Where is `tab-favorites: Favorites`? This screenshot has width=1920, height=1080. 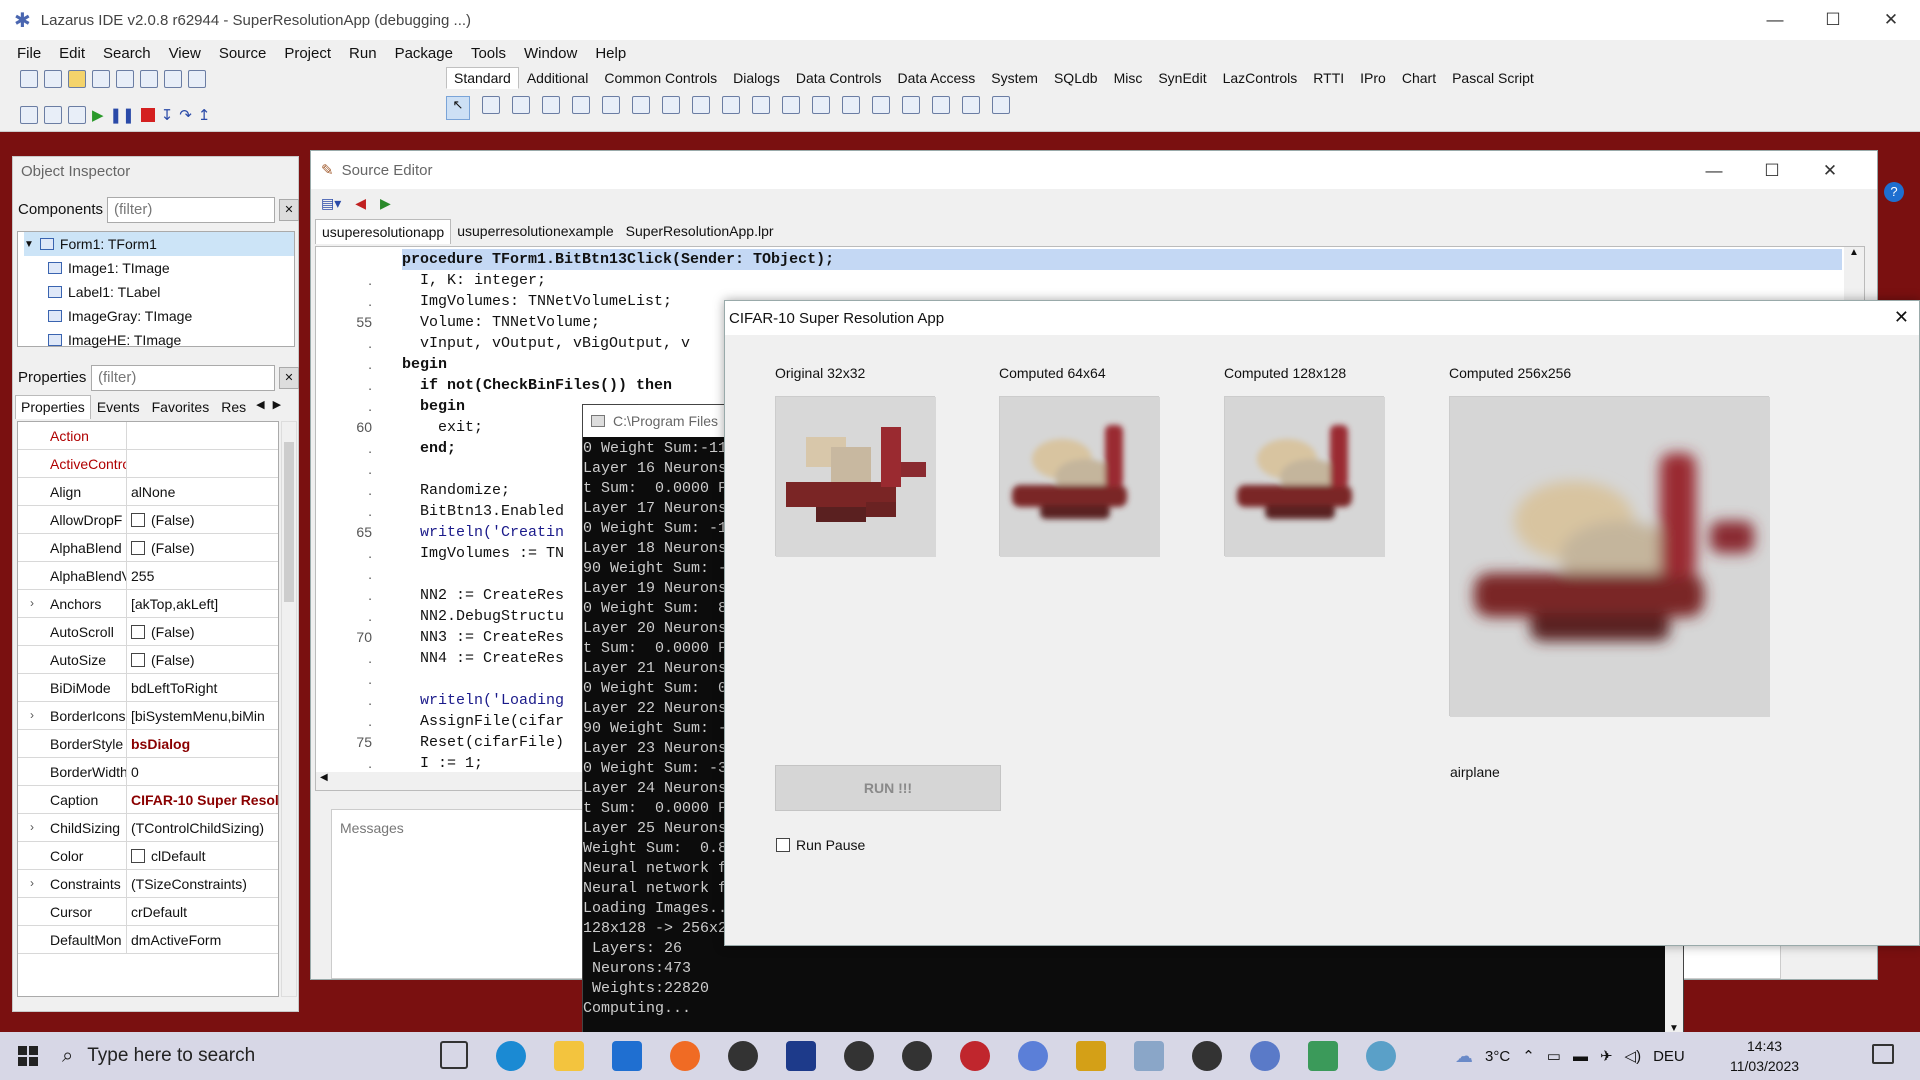 tab-favorites: Favorites is located at coordinates (181, 407).